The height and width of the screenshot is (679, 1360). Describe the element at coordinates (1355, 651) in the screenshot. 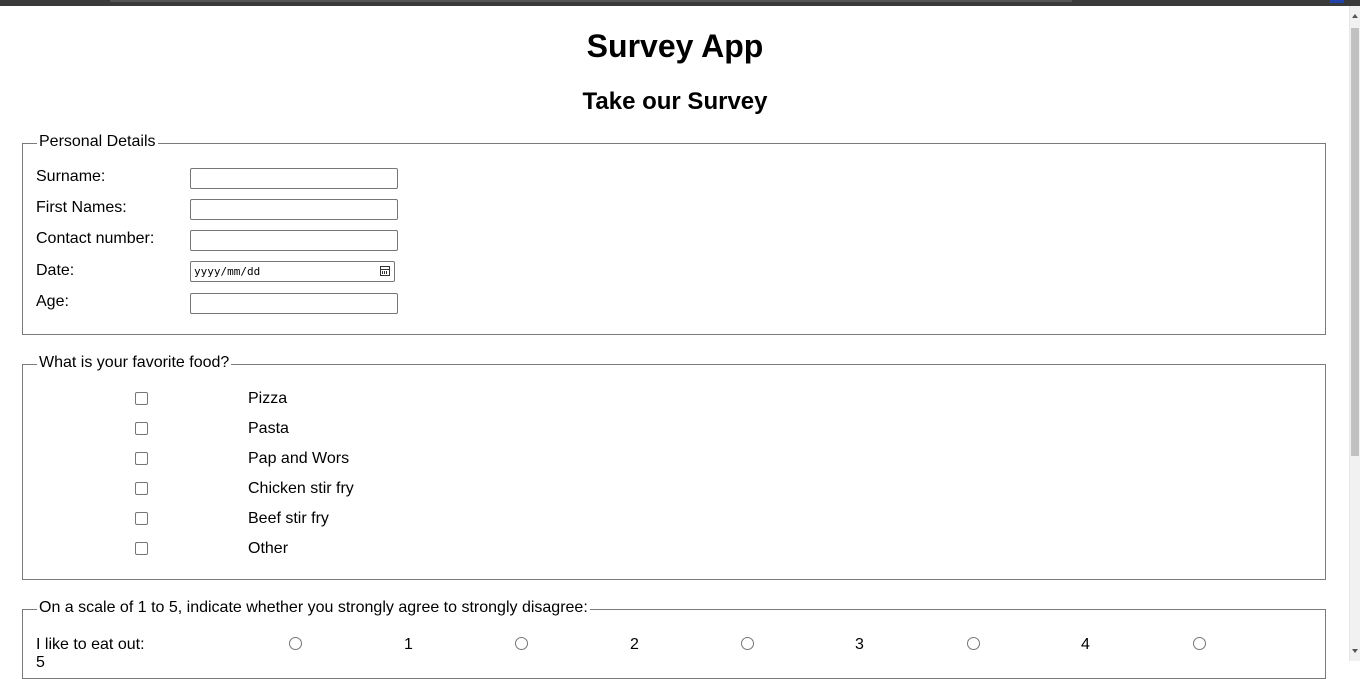

I see `scroll-down-arrow-icon` at that location.